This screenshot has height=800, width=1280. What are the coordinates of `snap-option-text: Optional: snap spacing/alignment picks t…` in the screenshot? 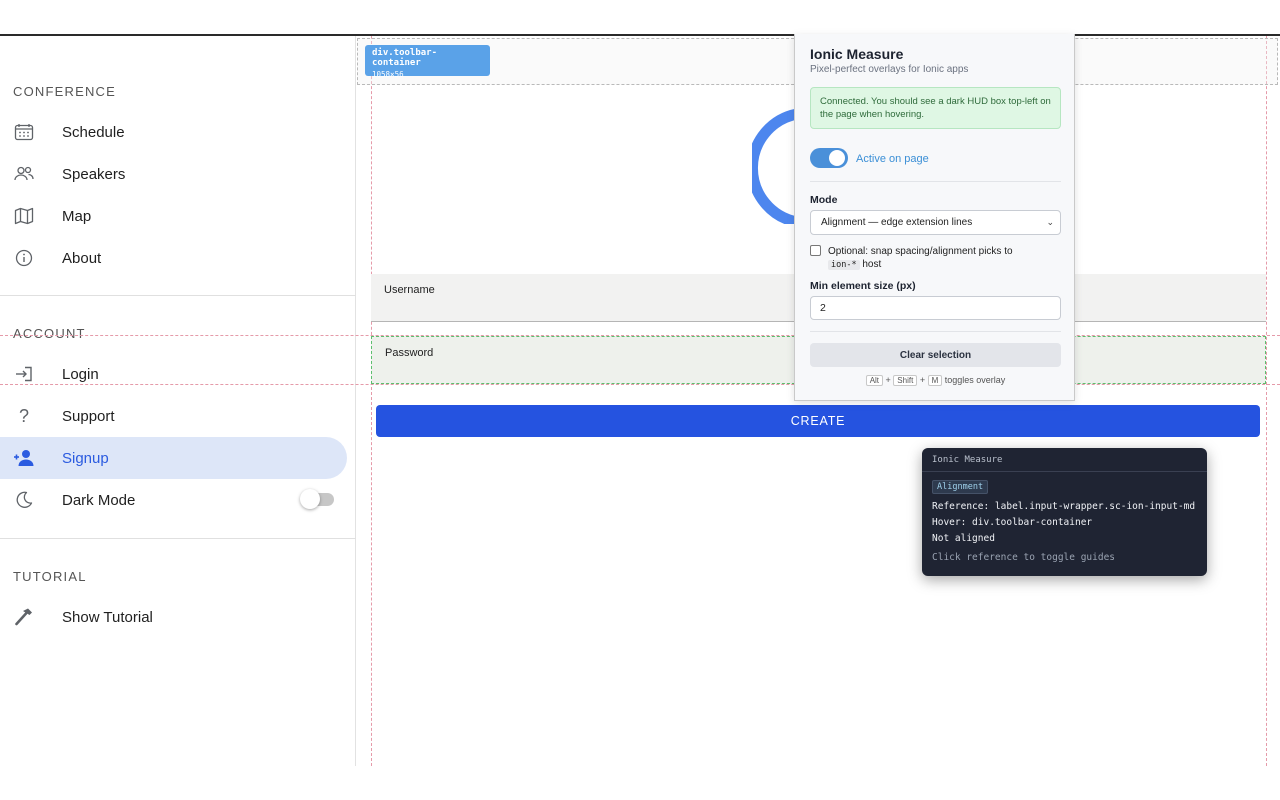 It's located at (943, 258).